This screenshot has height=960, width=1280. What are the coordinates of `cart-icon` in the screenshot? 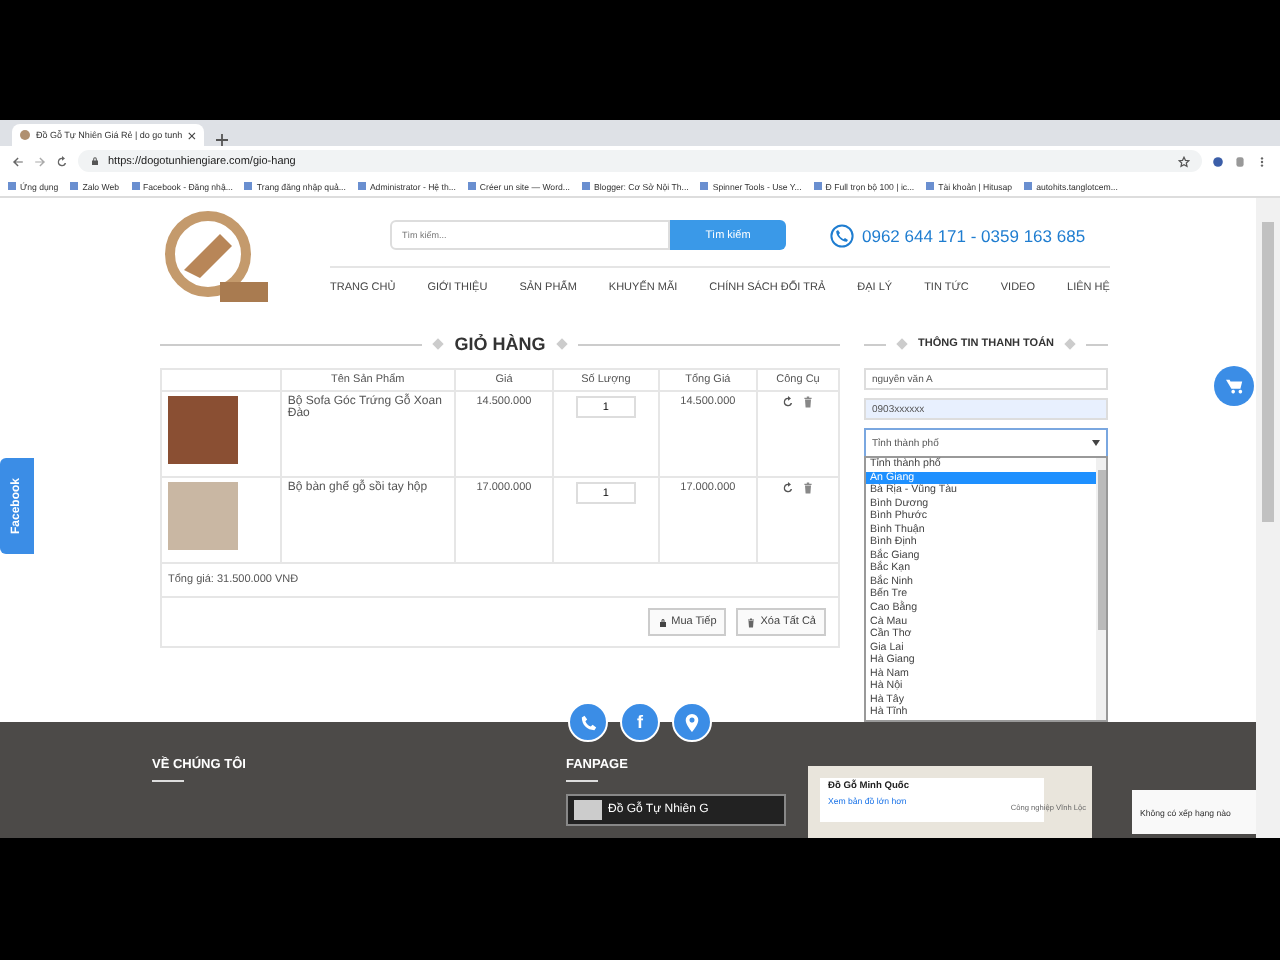 It's located at (1234, 386).